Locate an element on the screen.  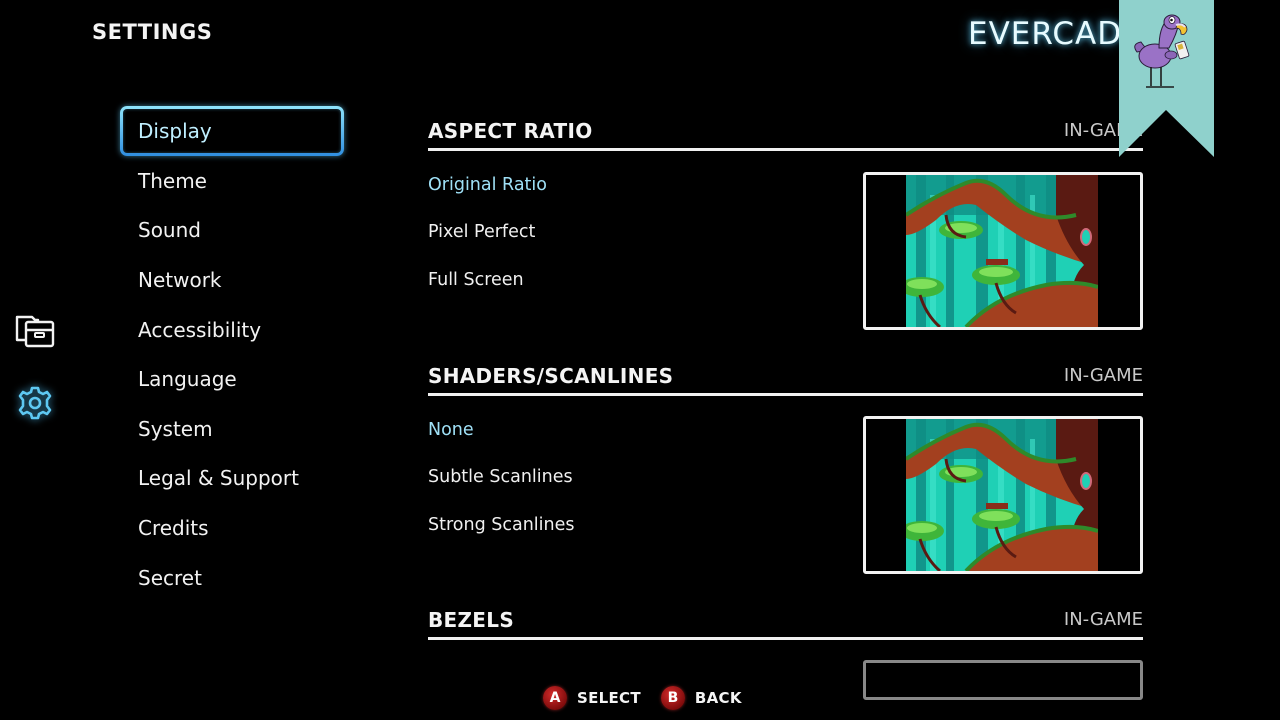
option-none: None is located at coordinates (501, 430).